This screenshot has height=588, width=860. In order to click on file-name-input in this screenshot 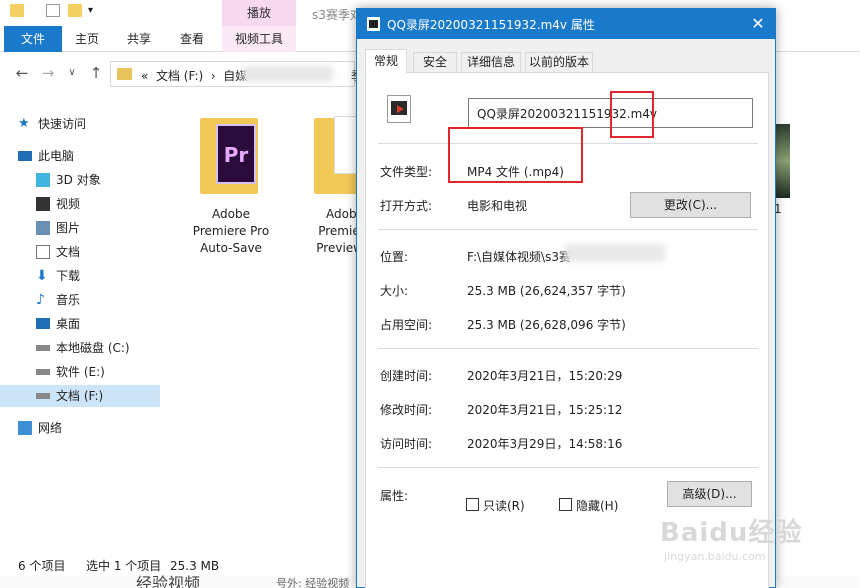, I will do `click(610, 113)`.